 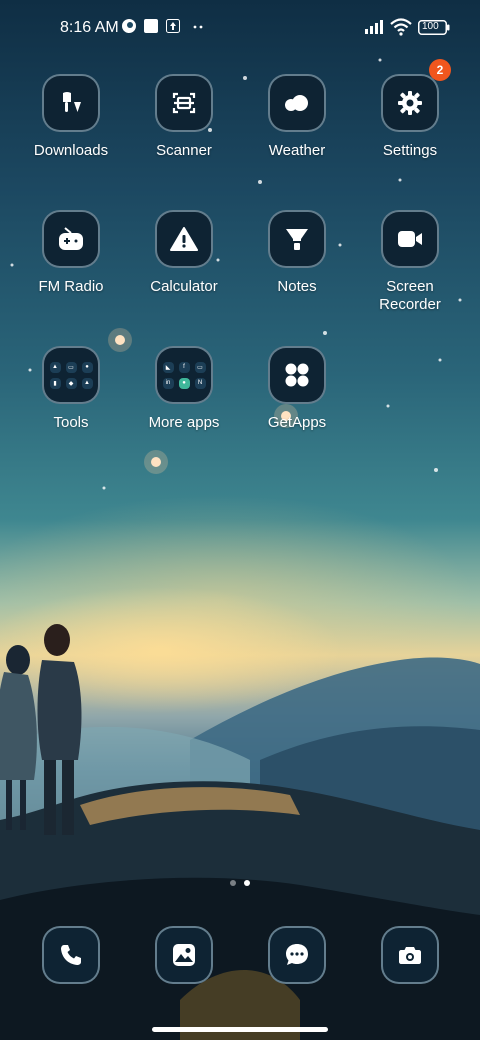 I want to click on scanner-icon, so click(x=184, y=103).